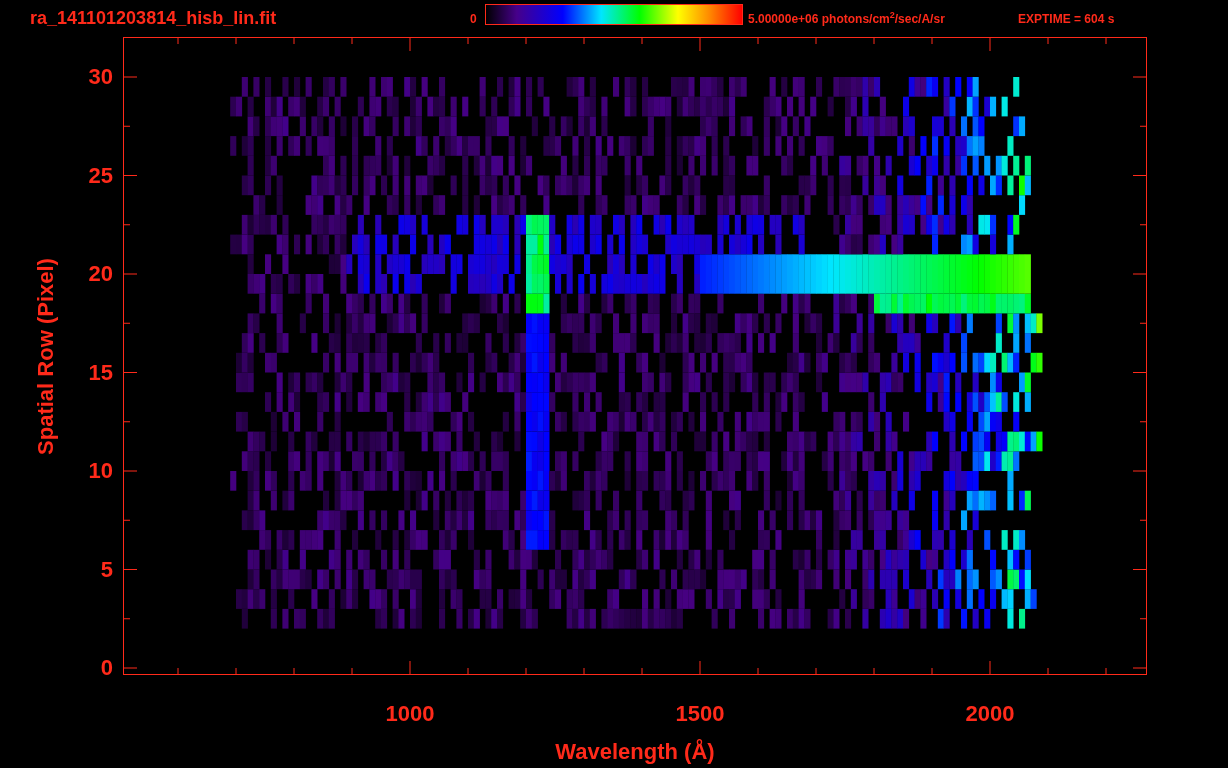 Image resolution: width=1228 pixels, height=768 pixels. Describe the element at coordinates (700, 714) in the screenshot. I see `x-tick-label: 1500` at that location.